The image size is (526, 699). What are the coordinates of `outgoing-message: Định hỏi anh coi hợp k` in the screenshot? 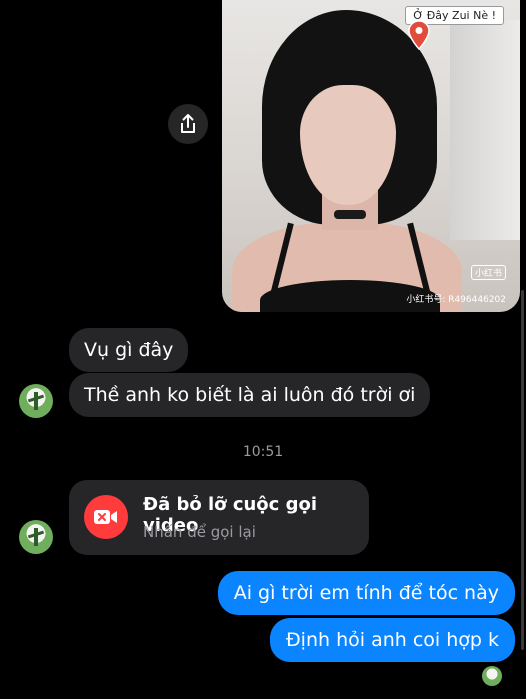 It's located at (392, 640).